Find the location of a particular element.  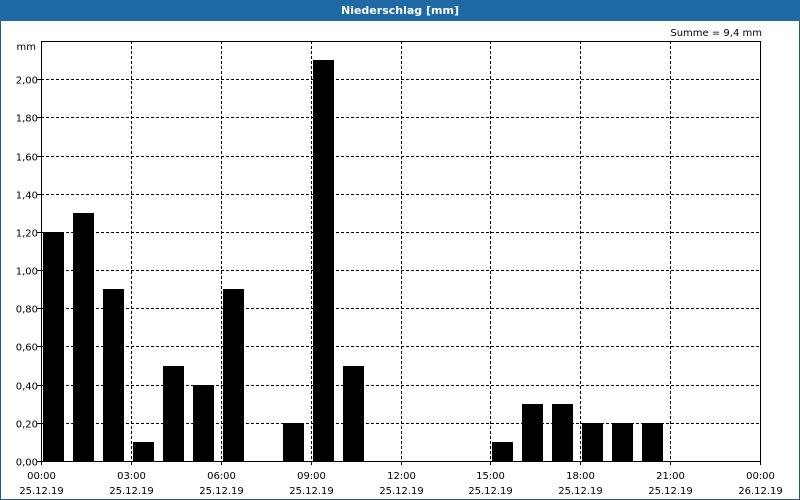

y-tick-label: 0,20 is located at coordinates (27, 425).